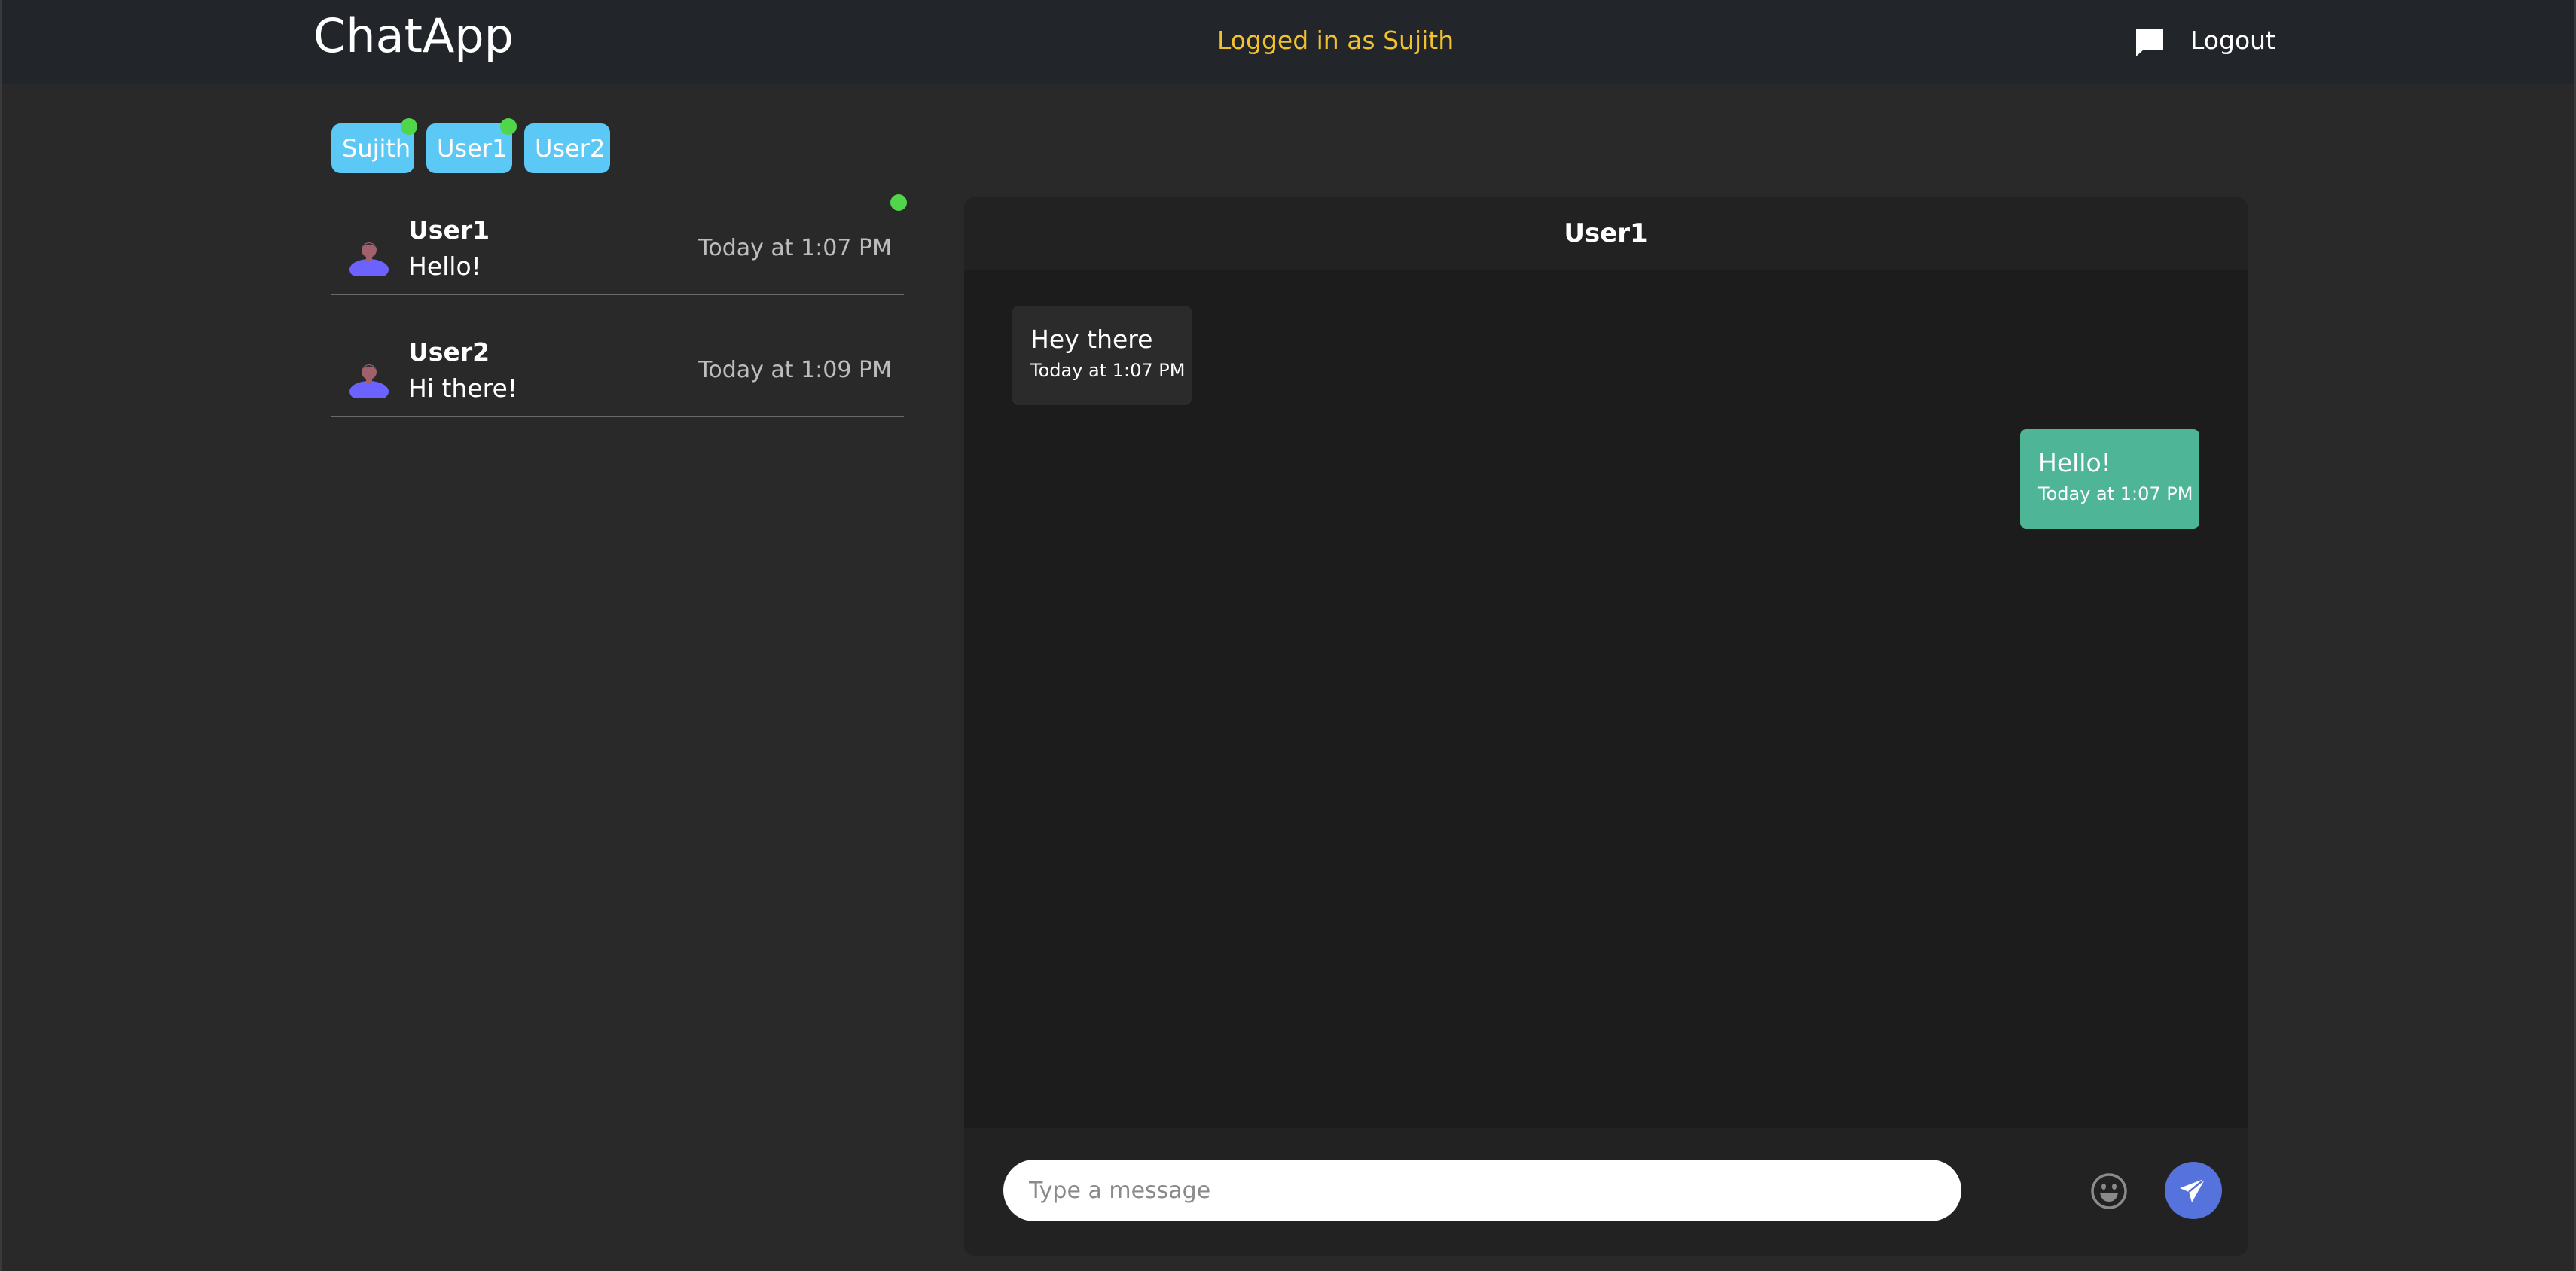 This screenshot has width=2576, height=1271. What do you see at coordinates (1102, 355) in the screenshot?
I see `message-bubble-incoming: Hey there Today at 1:07 PM` at bounding box center [1102, 355].